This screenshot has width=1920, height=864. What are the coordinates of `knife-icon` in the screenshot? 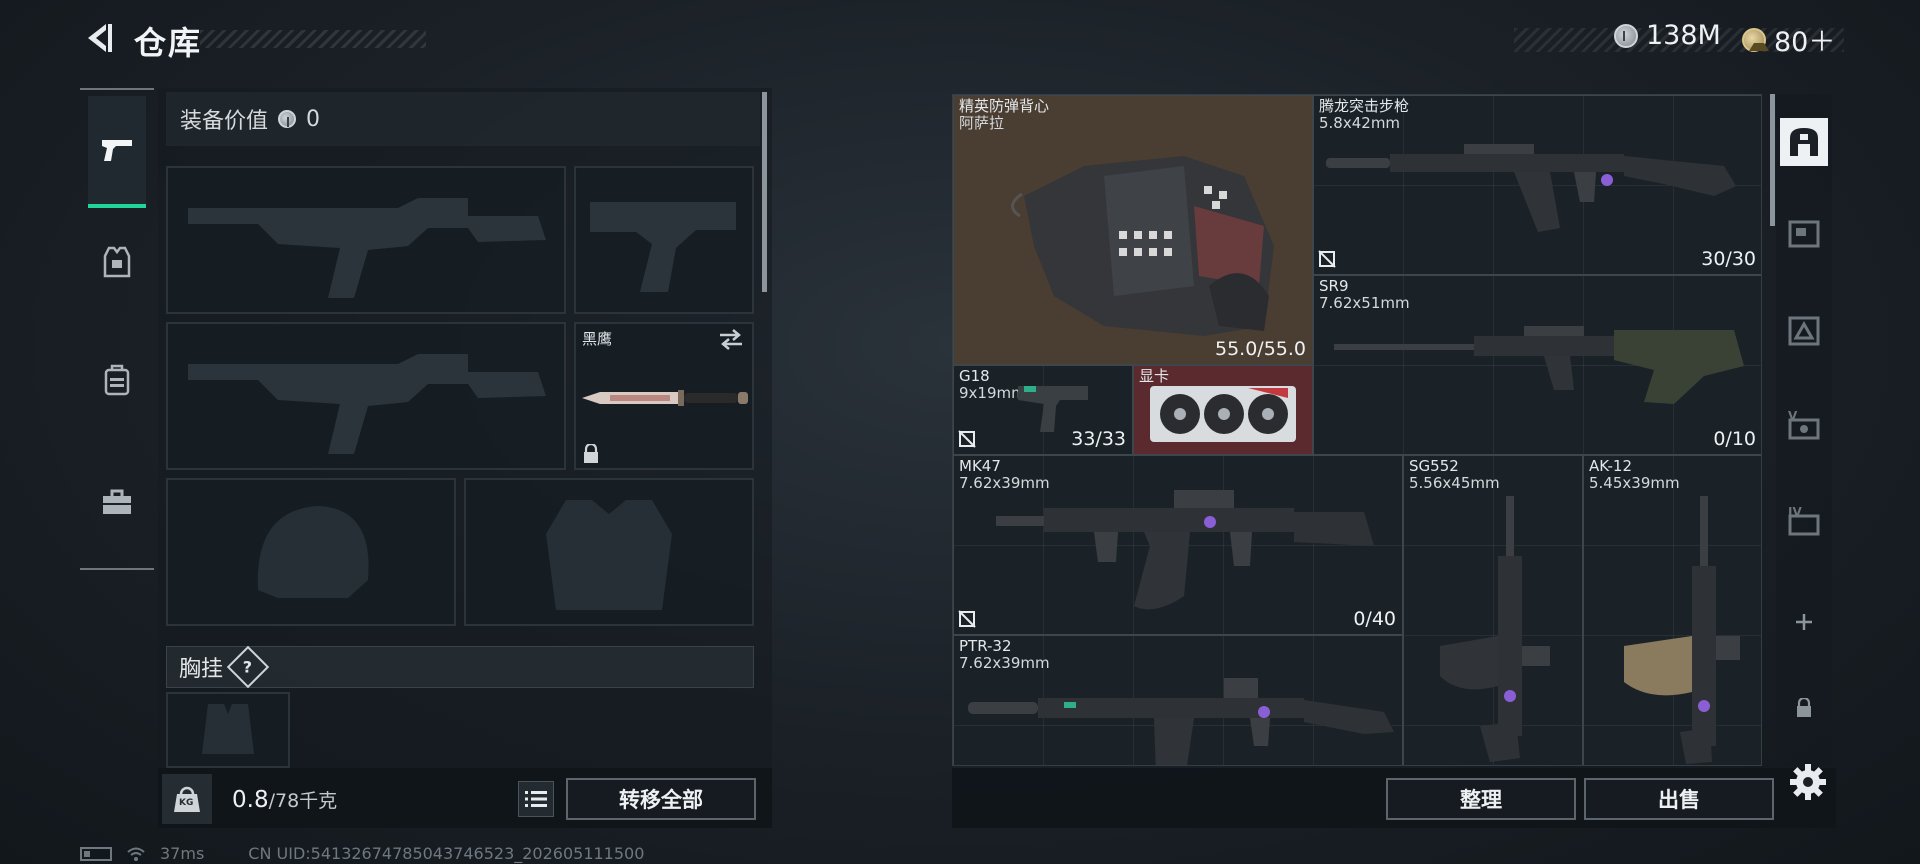 It's located at (665, 398).